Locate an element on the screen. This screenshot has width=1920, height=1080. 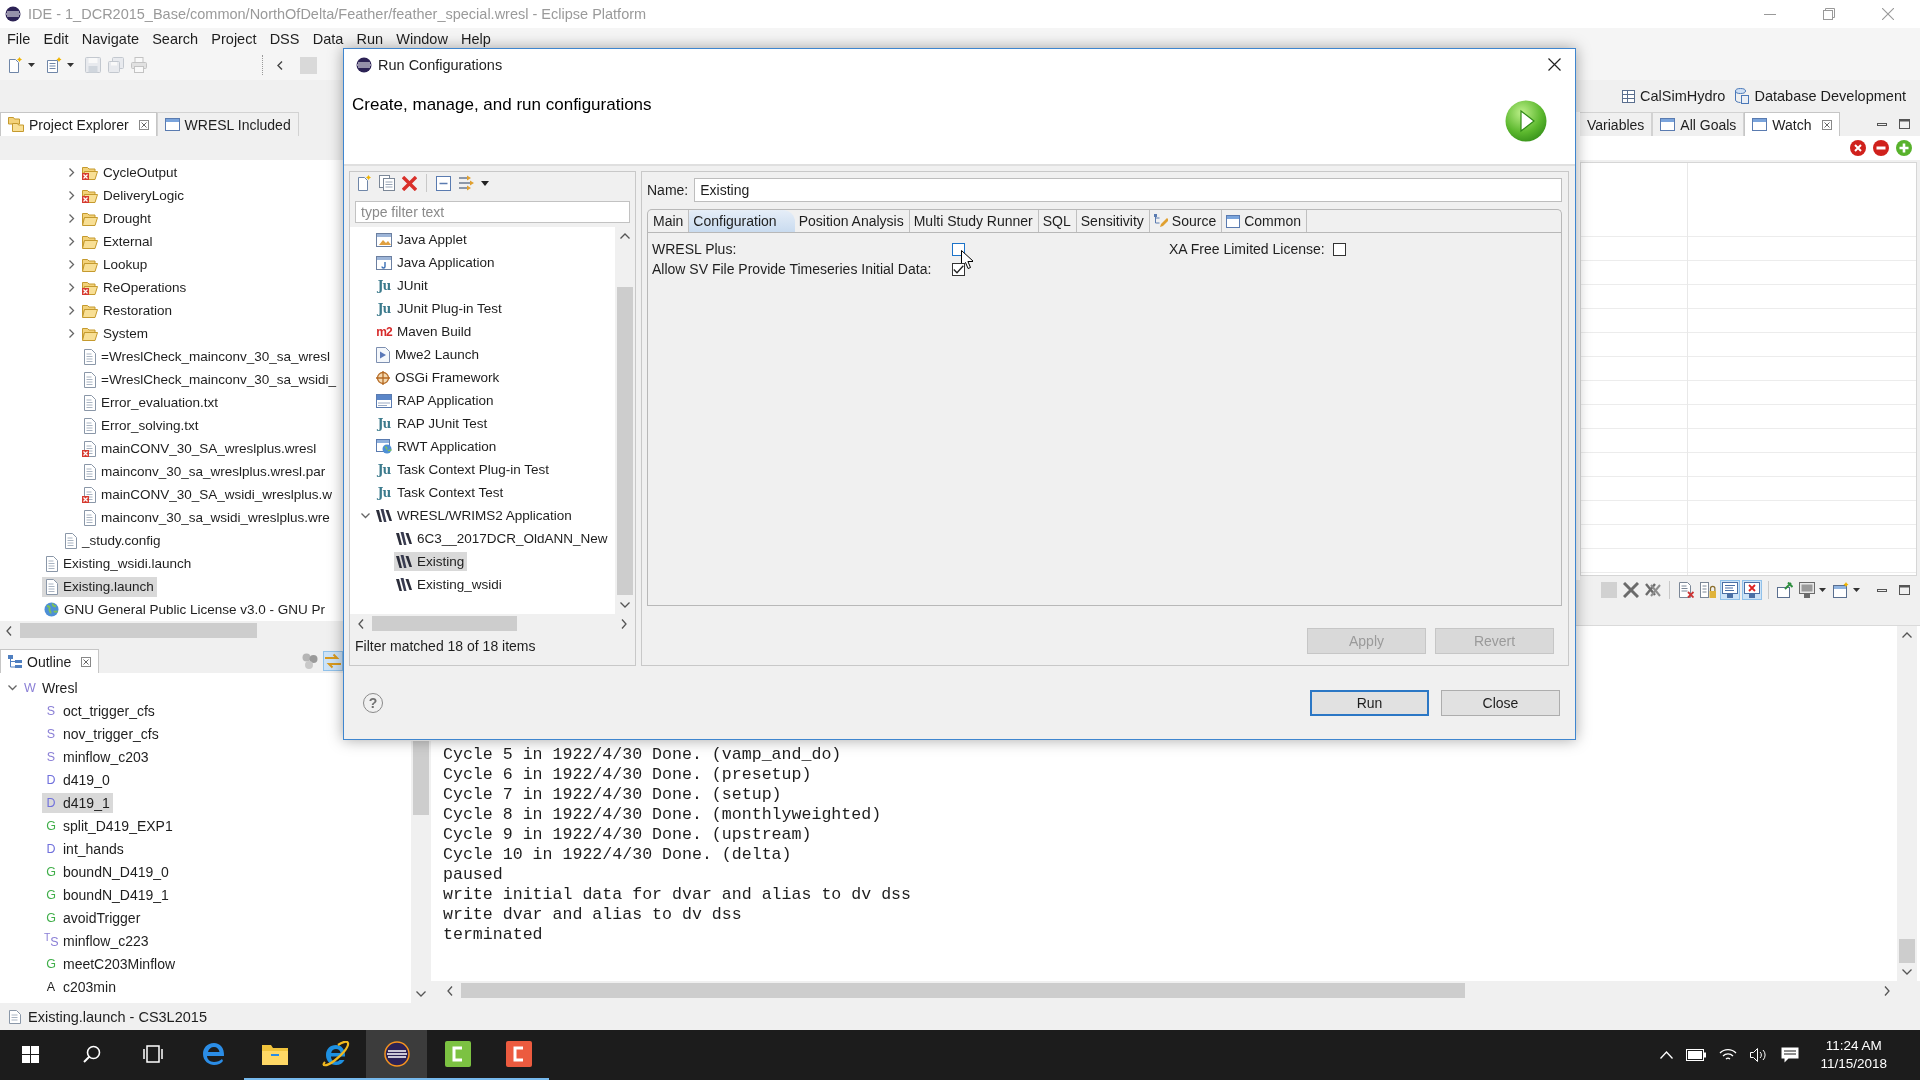
tree-item: Java Applet is located at coordinates (422, 239).